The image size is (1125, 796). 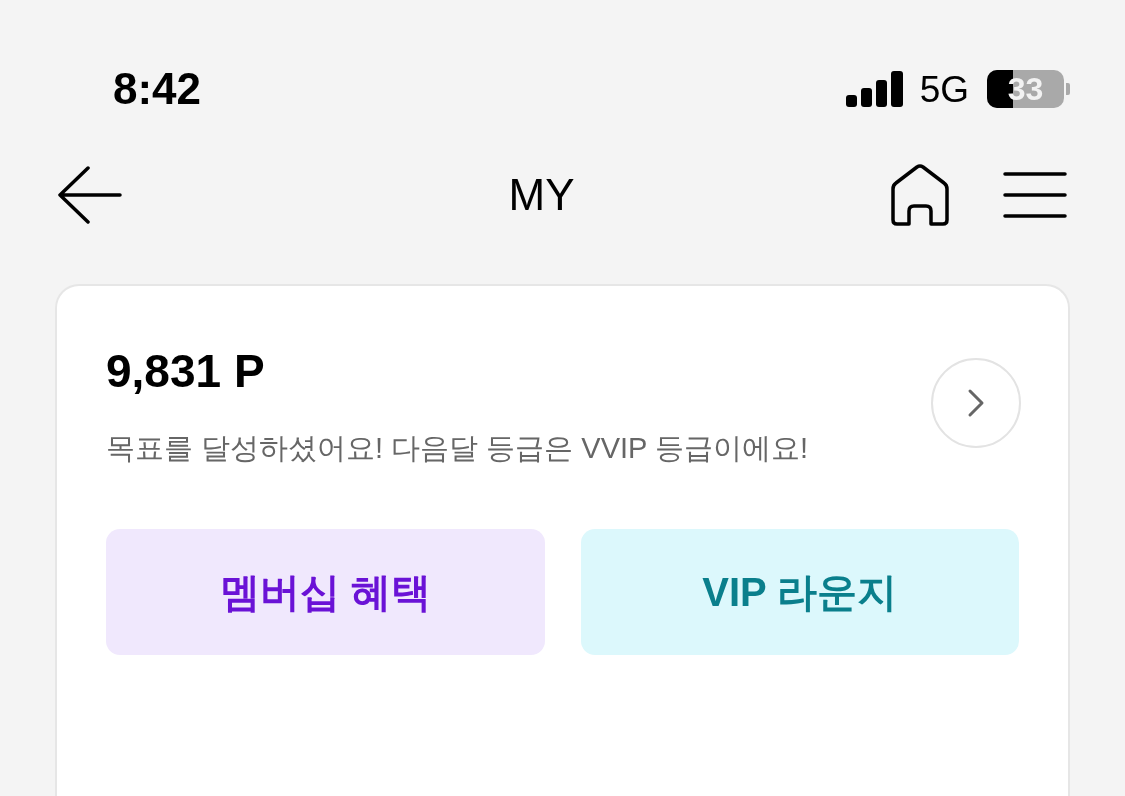 What do you see at coordinates (325, 592) in the screenshot?
I see `action-button: 멤버십 혜택` at bounding box center [325, 592].